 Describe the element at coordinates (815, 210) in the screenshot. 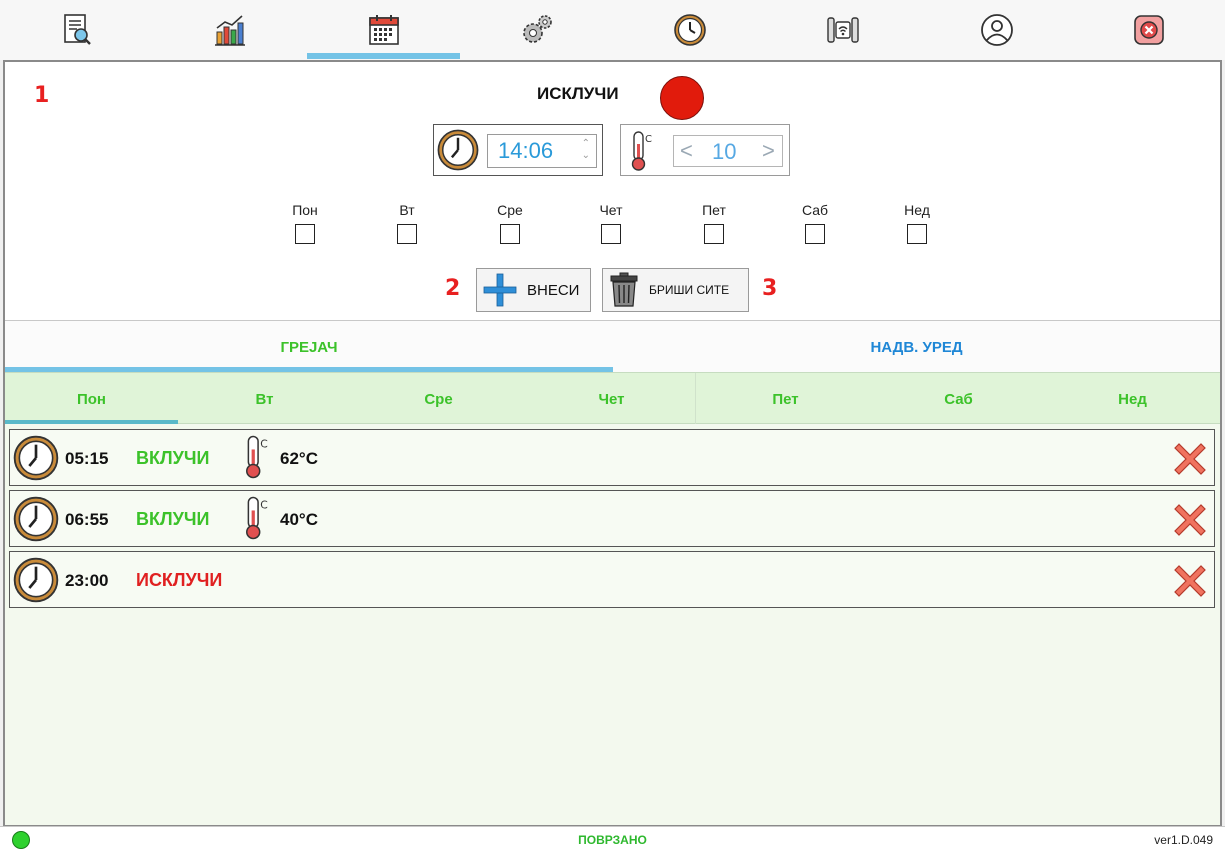

I see `day-label: Саб` at that location.